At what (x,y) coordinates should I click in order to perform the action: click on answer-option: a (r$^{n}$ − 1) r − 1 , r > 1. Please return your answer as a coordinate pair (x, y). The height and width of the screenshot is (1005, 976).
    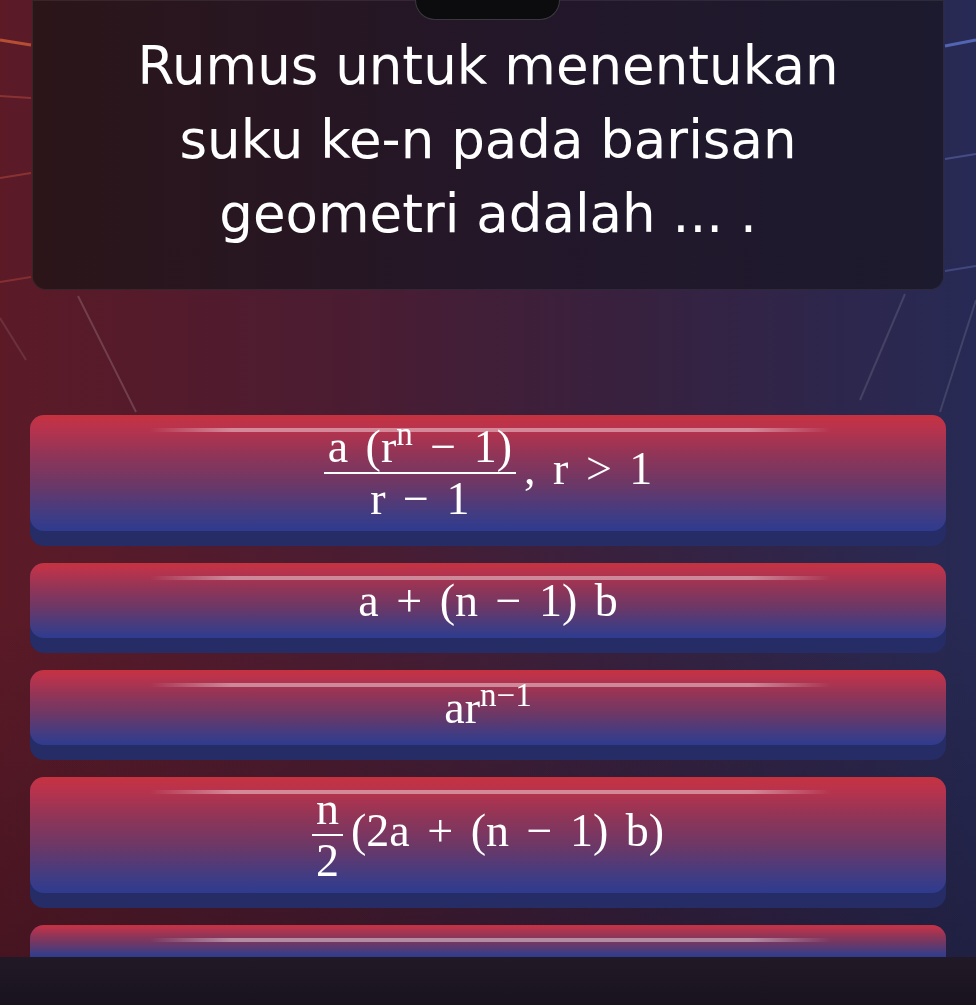
    Looking at the image, I should click on (488, 480).